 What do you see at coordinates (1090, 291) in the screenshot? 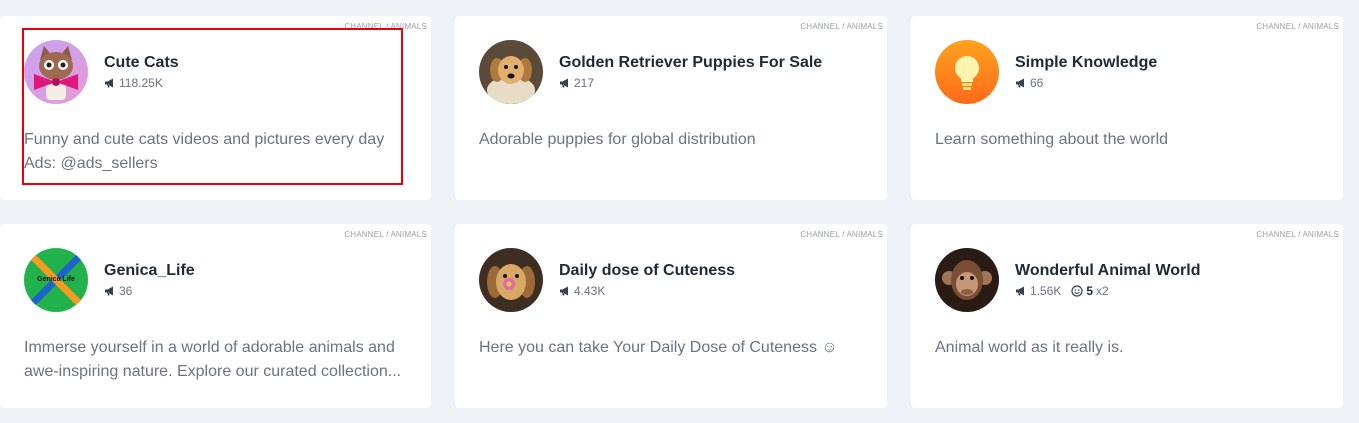
I see `boost-level: 5 x2` at bounding box center [1090, 291].